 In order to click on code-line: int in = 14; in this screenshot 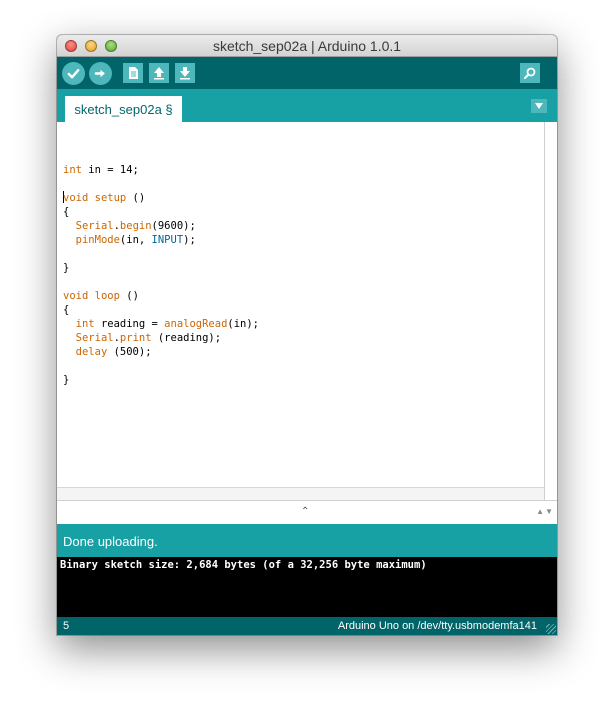, I will do `click(101, 170)`.